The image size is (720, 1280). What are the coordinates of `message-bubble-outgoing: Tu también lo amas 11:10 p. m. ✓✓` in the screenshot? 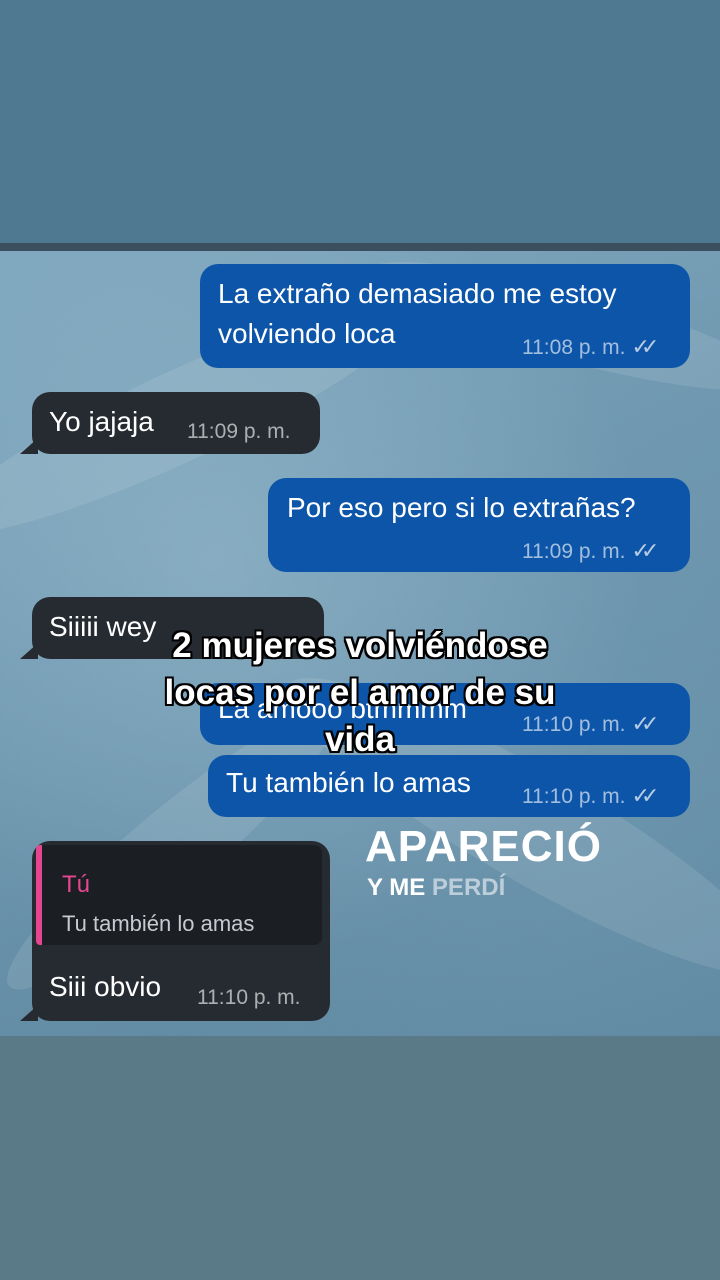 It's located at (449, 786).